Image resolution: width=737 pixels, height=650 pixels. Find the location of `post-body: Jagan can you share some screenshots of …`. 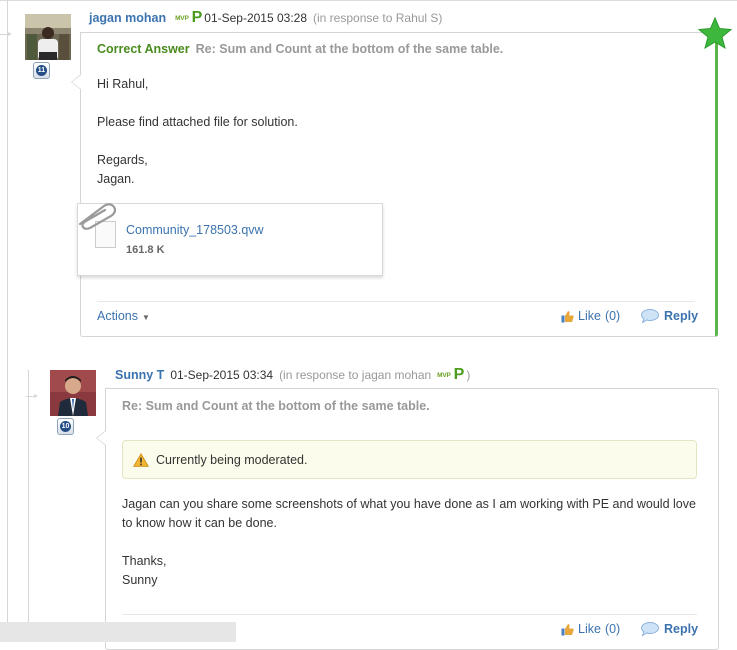

post-body: Jagan can you share some screenshots of … is located at coordinates (414, 542).